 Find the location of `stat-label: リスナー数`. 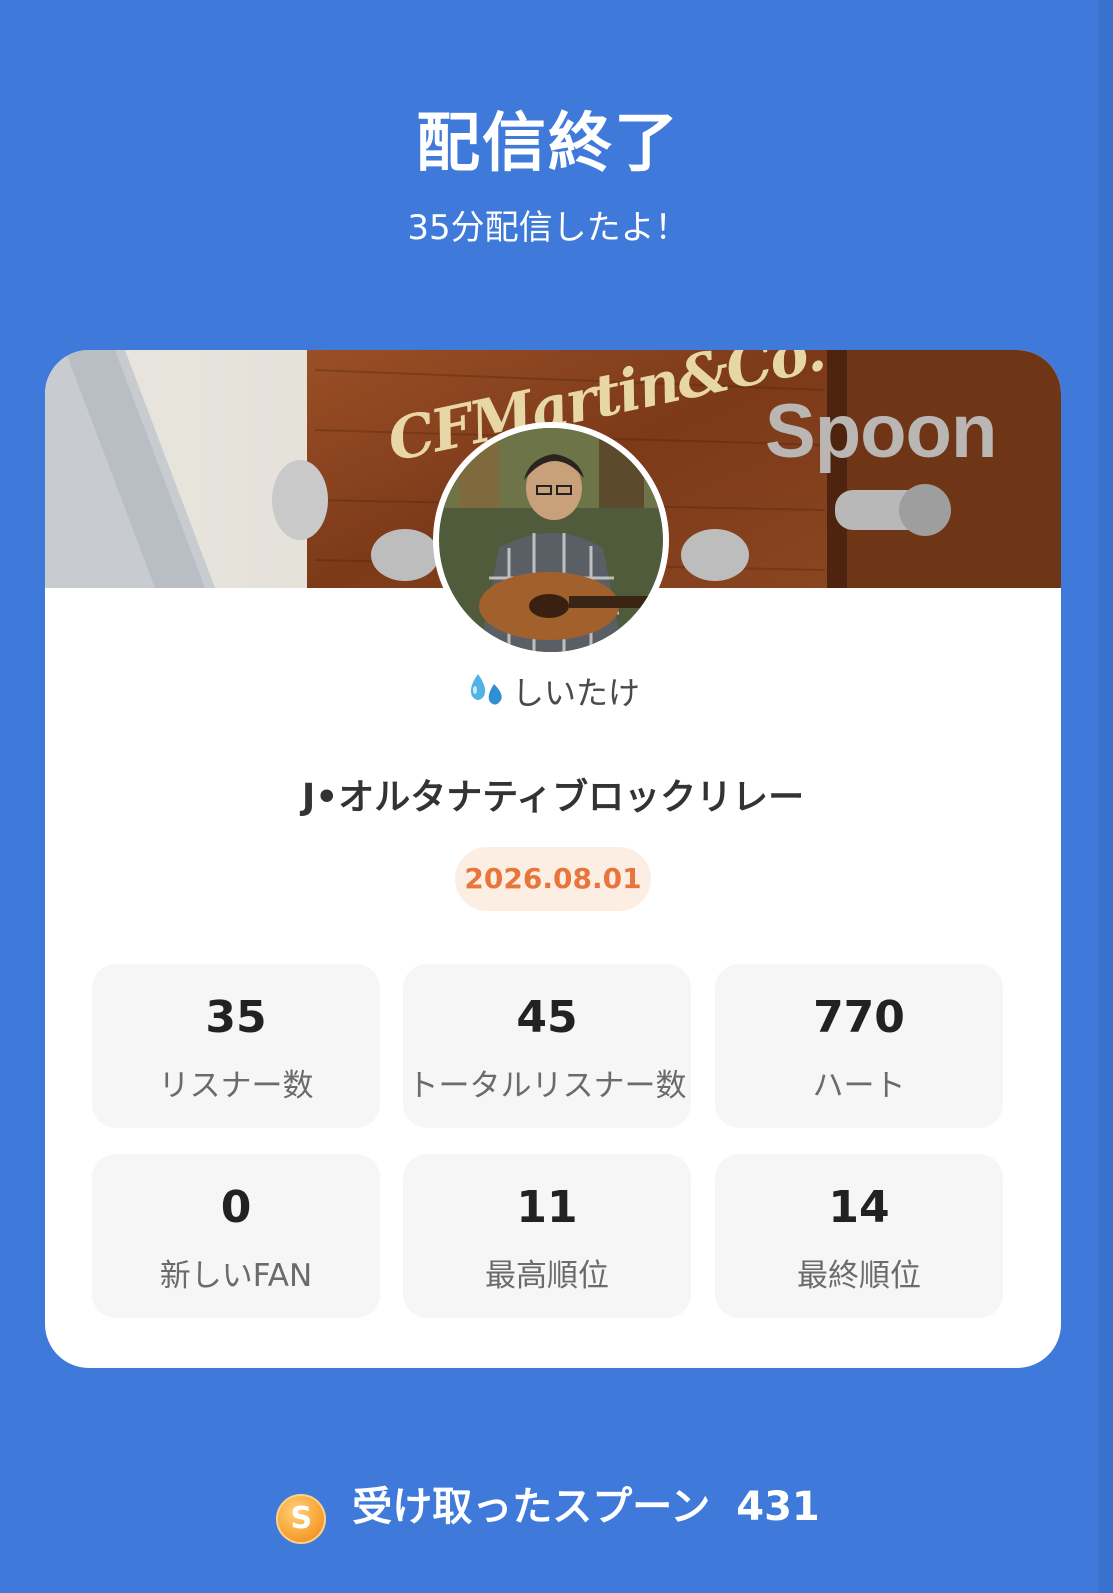

stat-label: リスナー数 is located at coordinates (236, 1086).